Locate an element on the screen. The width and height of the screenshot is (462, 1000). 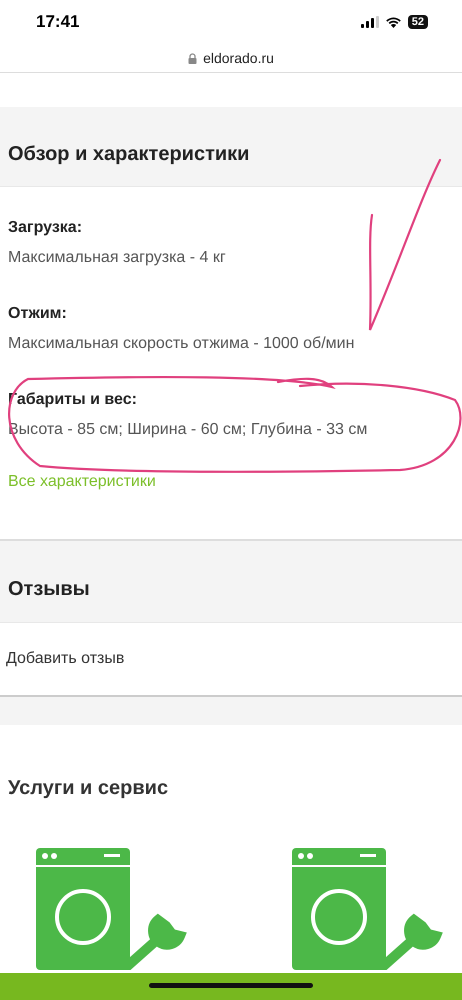
spec-value: Максимальная загрузка - 4 кг is located at coordinates (117, 258).